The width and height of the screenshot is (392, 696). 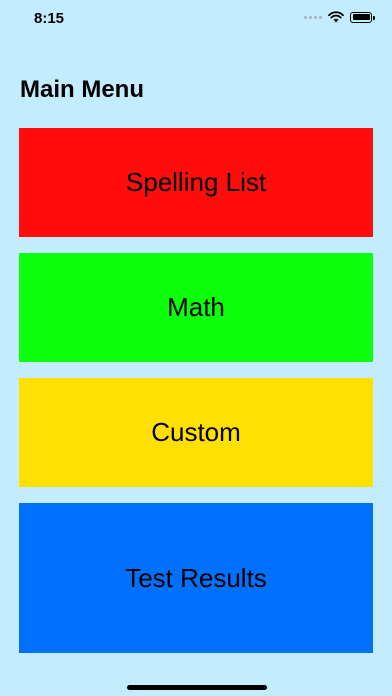 I want to click on status-time: 8:15, so click(x=49, y=18).